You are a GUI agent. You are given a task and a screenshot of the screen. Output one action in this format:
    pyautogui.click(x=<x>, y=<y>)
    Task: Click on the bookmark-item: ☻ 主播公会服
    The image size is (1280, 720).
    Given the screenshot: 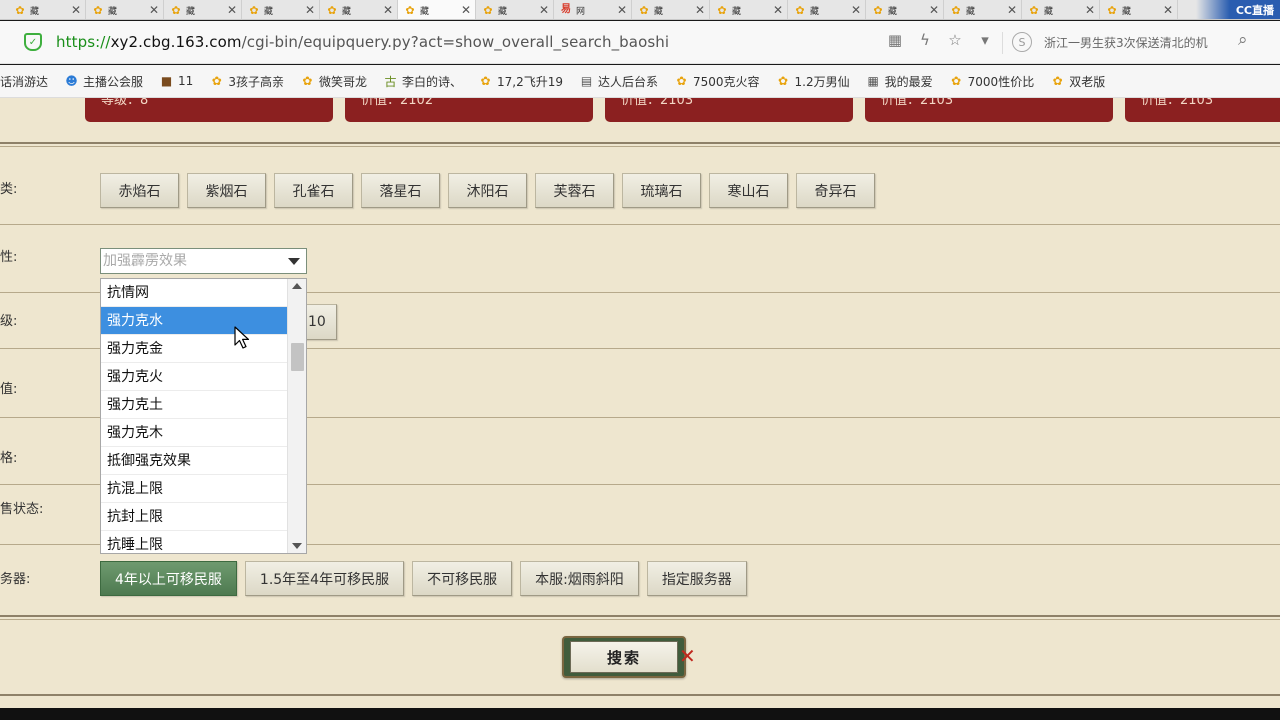 What is the action you would take?
    pyautogui.click(x=103, y=81)
    